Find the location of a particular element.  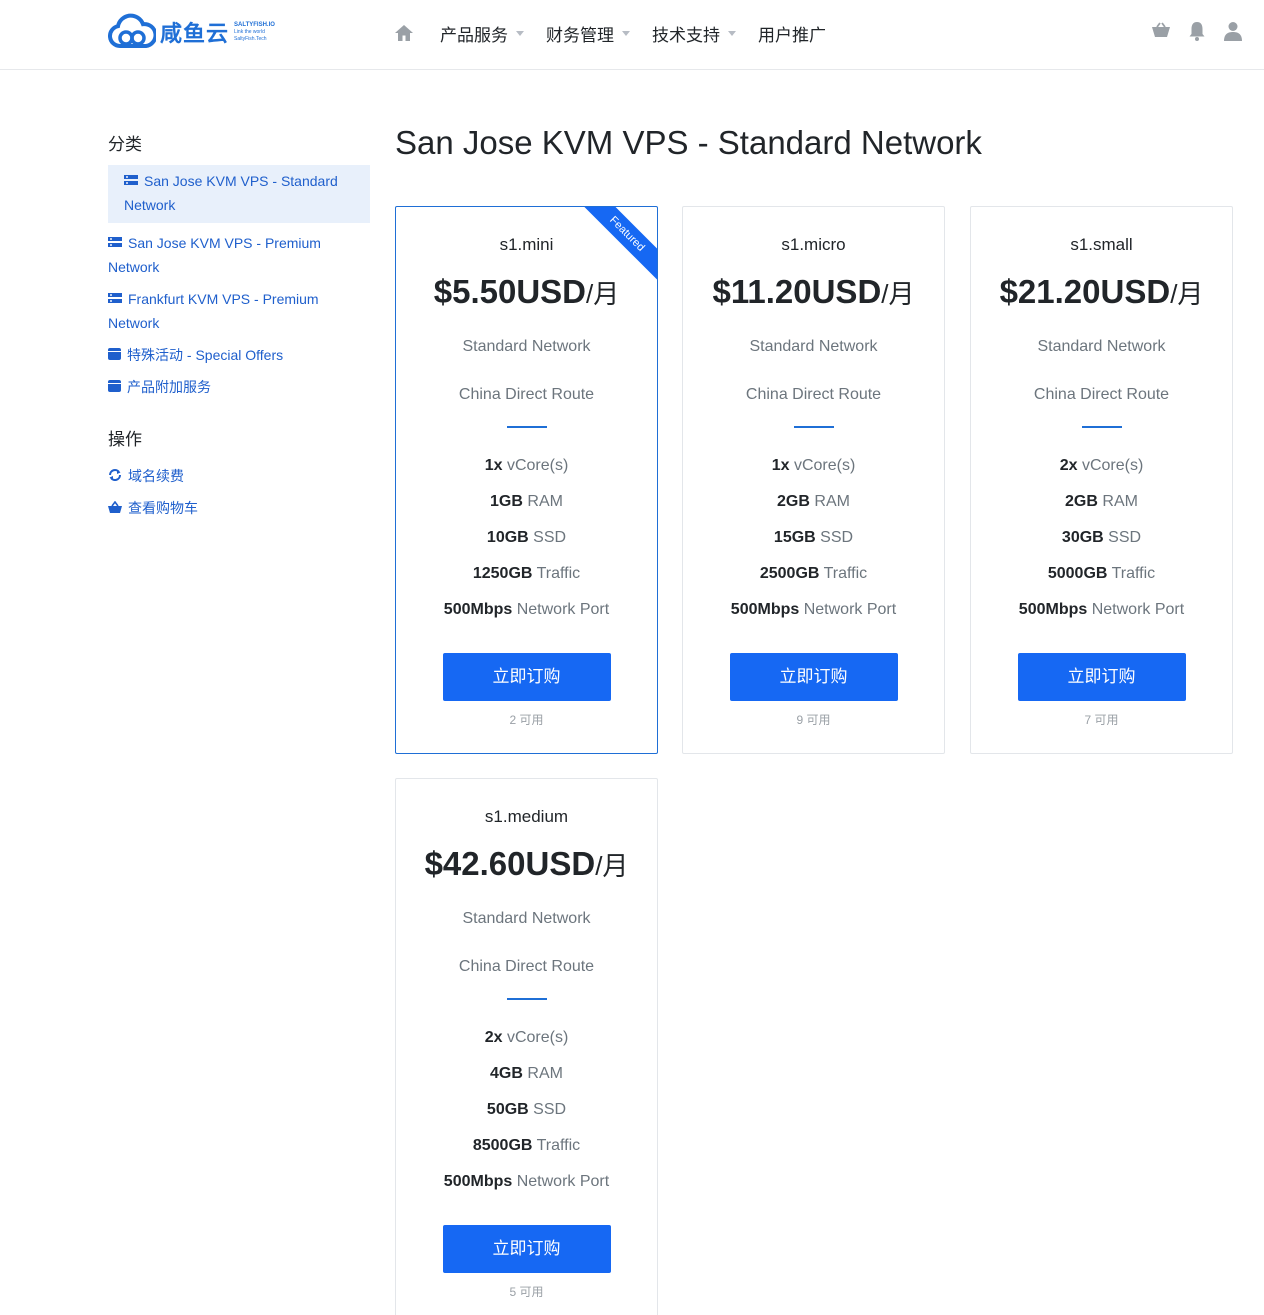

sidebar-item-sj-standard: San Jose KVM VPS - Standard Network is located at coordinates (239, 194).